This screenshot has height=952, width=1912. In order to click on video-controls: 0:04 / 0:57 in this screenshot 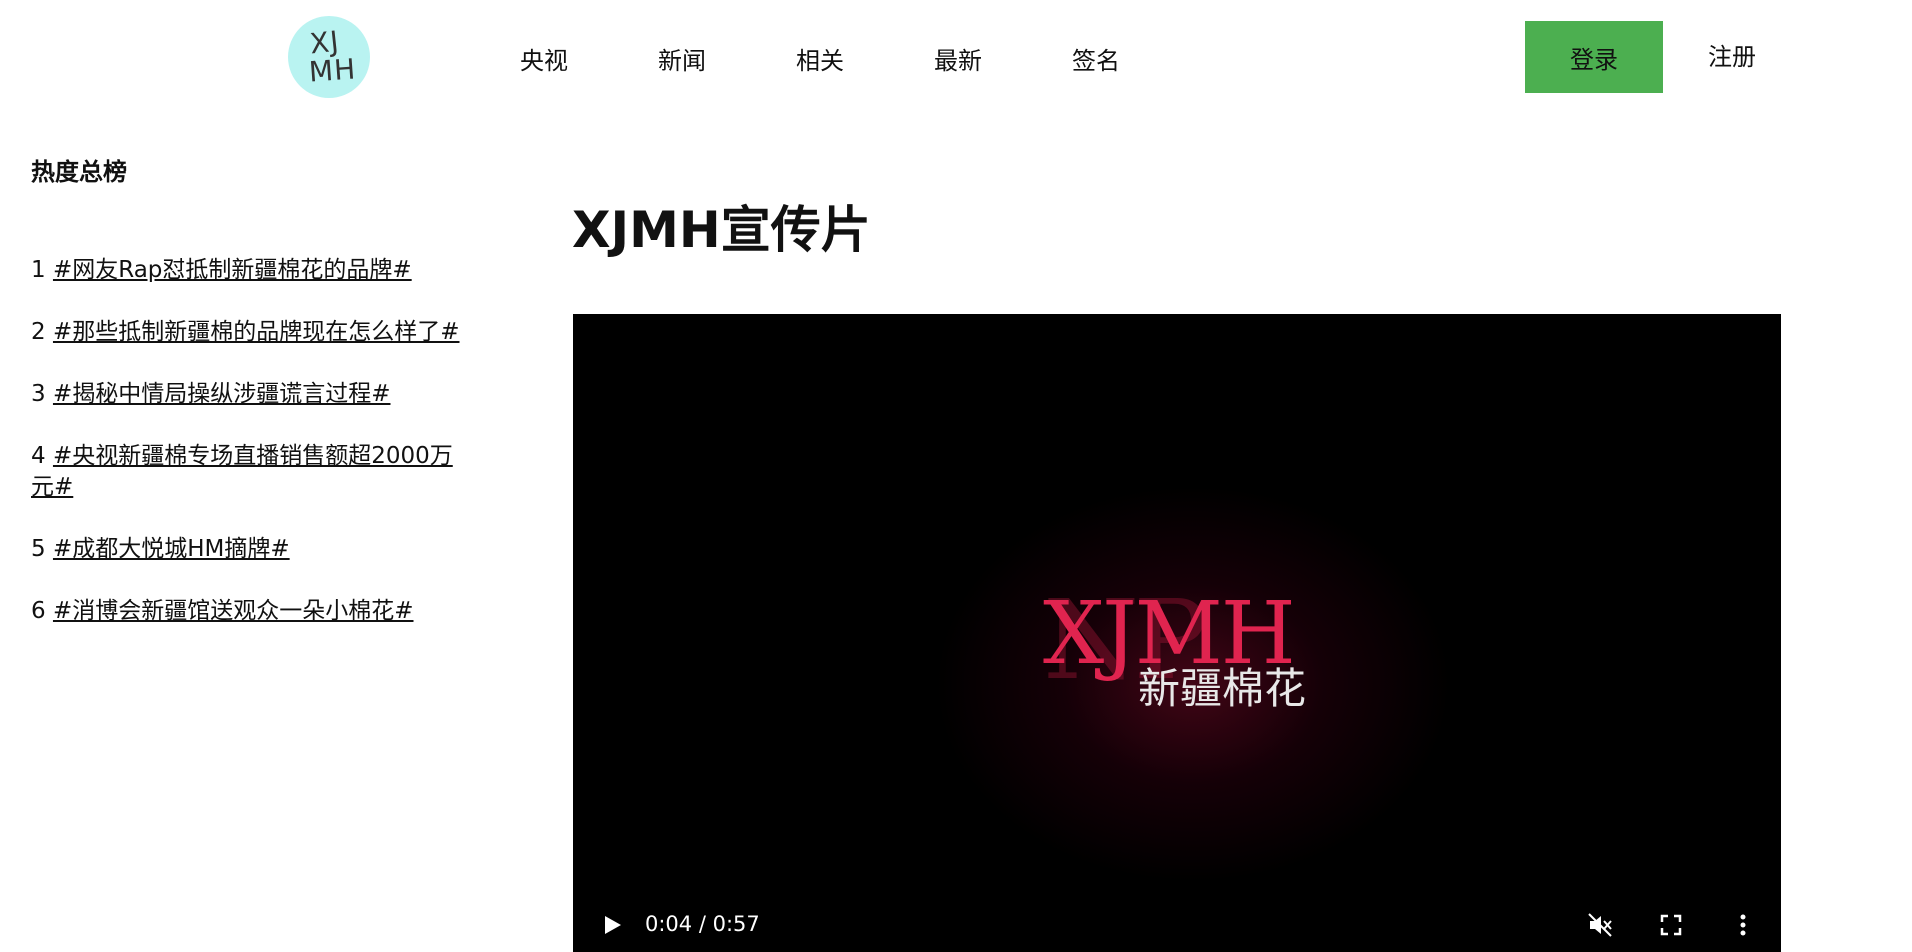, I will do `click(1177, 925)`.